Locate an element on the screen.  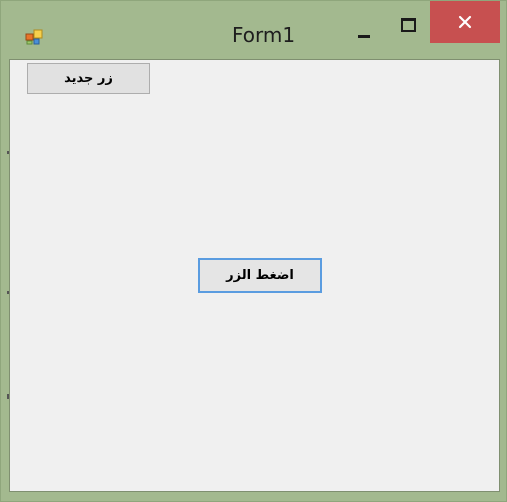
press-button: اضغط الزر is located at coordinates (260, 275).